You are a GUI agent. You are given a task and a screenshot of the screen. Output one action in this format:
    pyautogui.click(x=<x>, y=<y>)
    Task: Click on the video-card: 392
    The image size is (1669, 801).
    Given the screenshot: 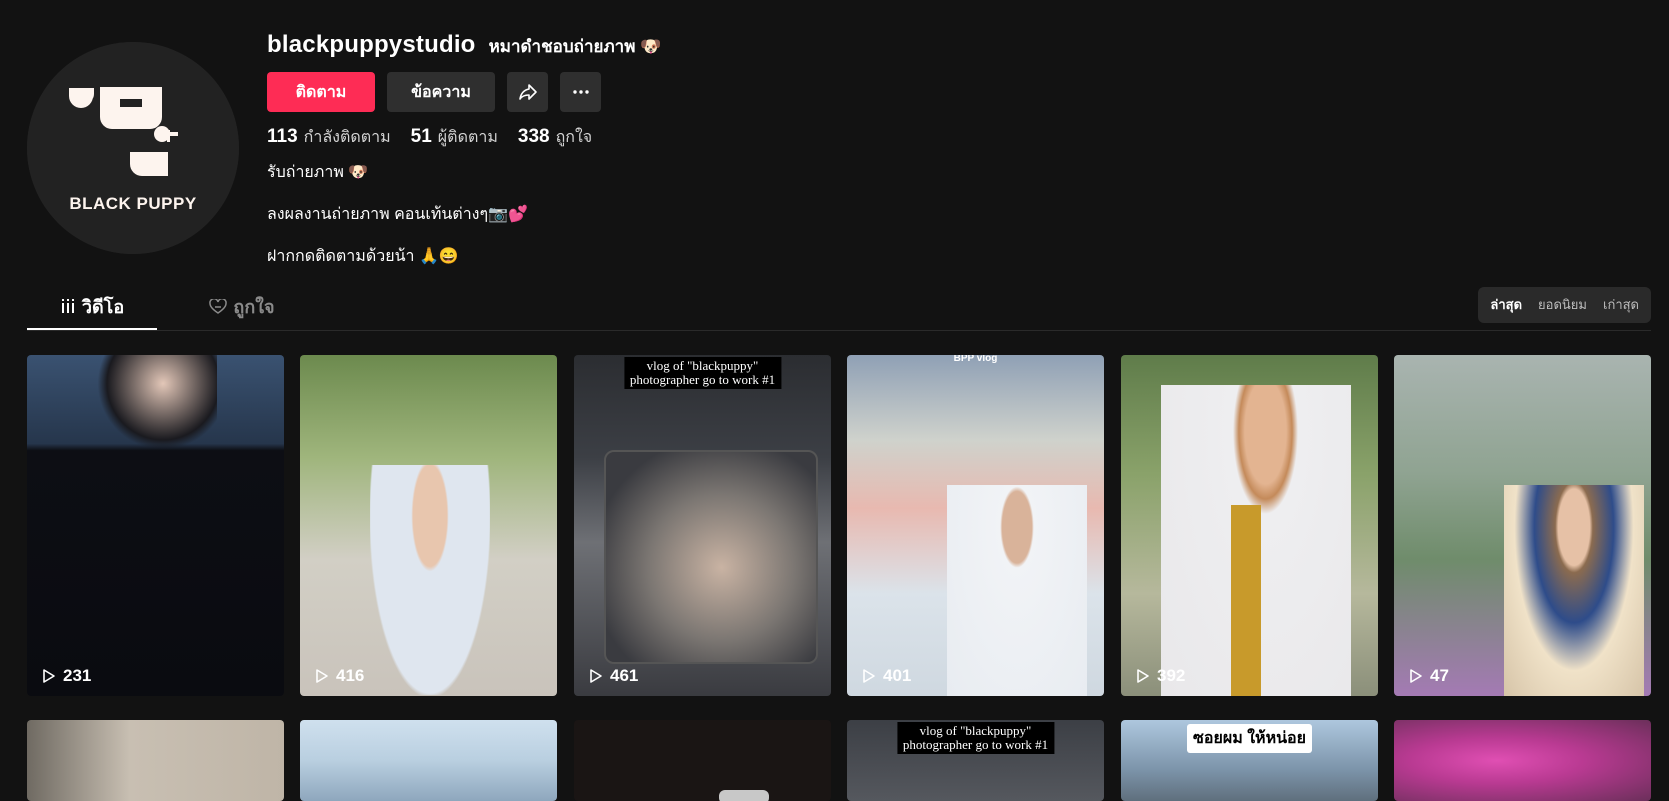 What is the action you would take?
    pyautogui.click(x=1249, y=525)
    